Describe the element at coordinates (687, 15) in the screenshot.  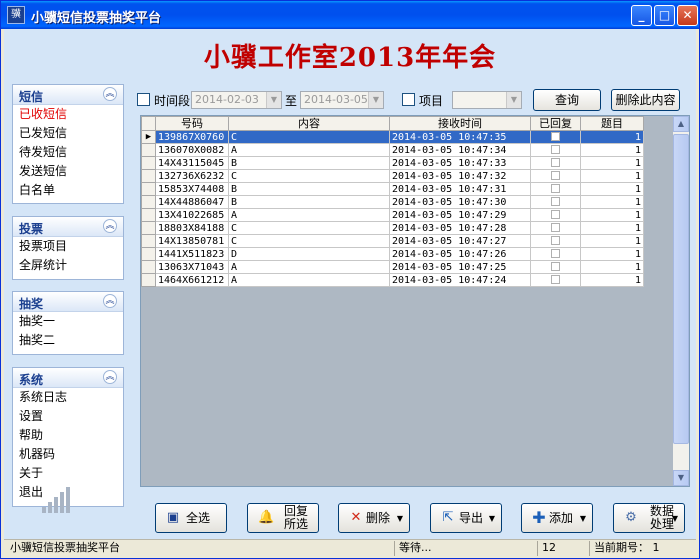
I see `close-button: ✕` at that location.